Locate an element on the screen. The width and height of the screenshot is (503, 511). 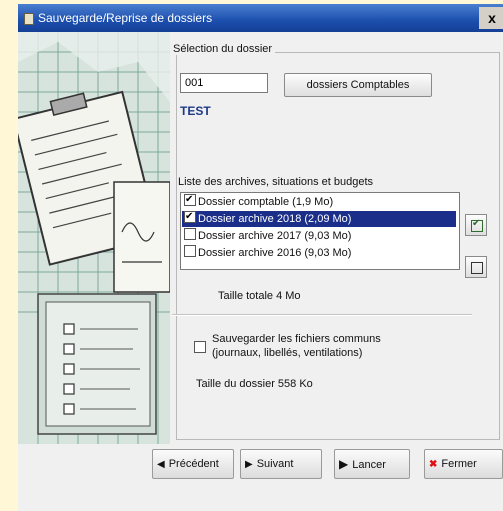
close-dialog-button: ✖ Fermer is located at coordinates (463, 464).